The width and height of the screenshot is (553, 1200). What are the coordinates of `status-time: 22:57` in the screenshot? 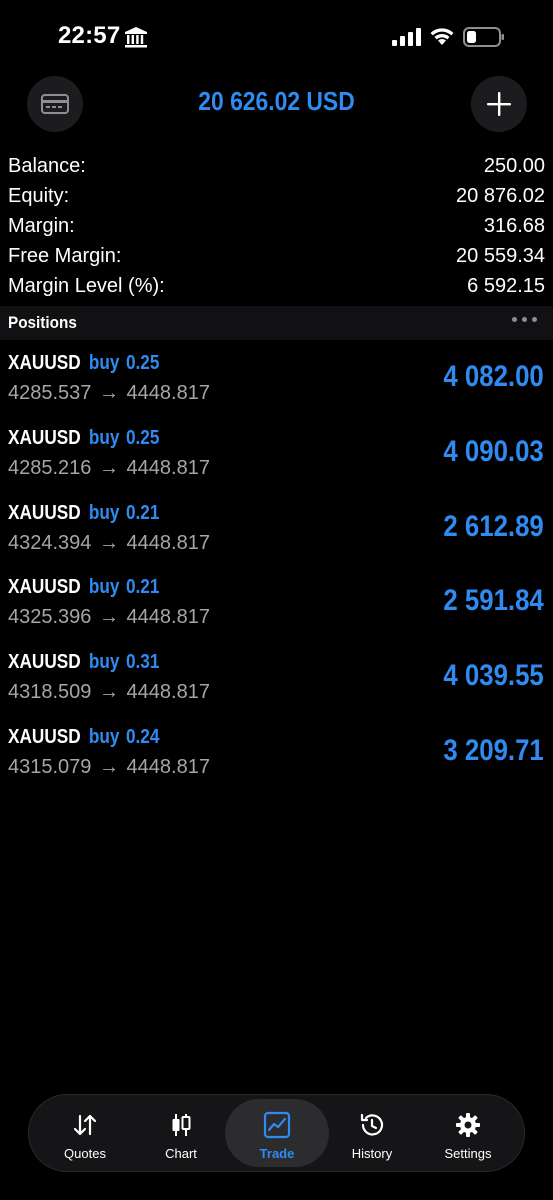 It's located at (89, 35).